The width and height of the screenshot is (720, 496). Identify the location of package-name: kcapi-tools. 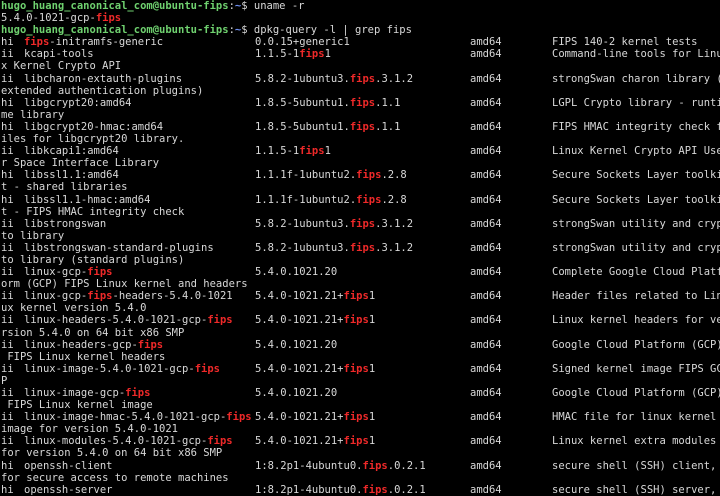
(59, 54).